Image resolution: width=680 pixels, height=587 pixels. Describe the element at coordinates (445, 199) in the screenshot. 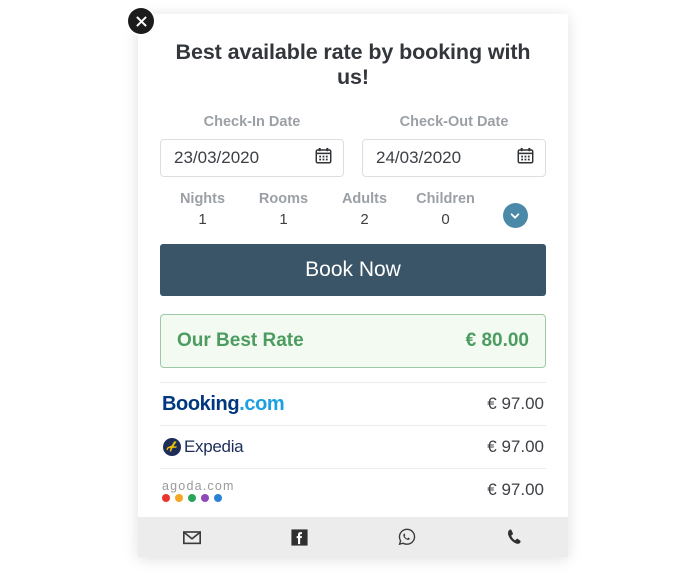

I see `occupancy-children-label: Children` at that location.